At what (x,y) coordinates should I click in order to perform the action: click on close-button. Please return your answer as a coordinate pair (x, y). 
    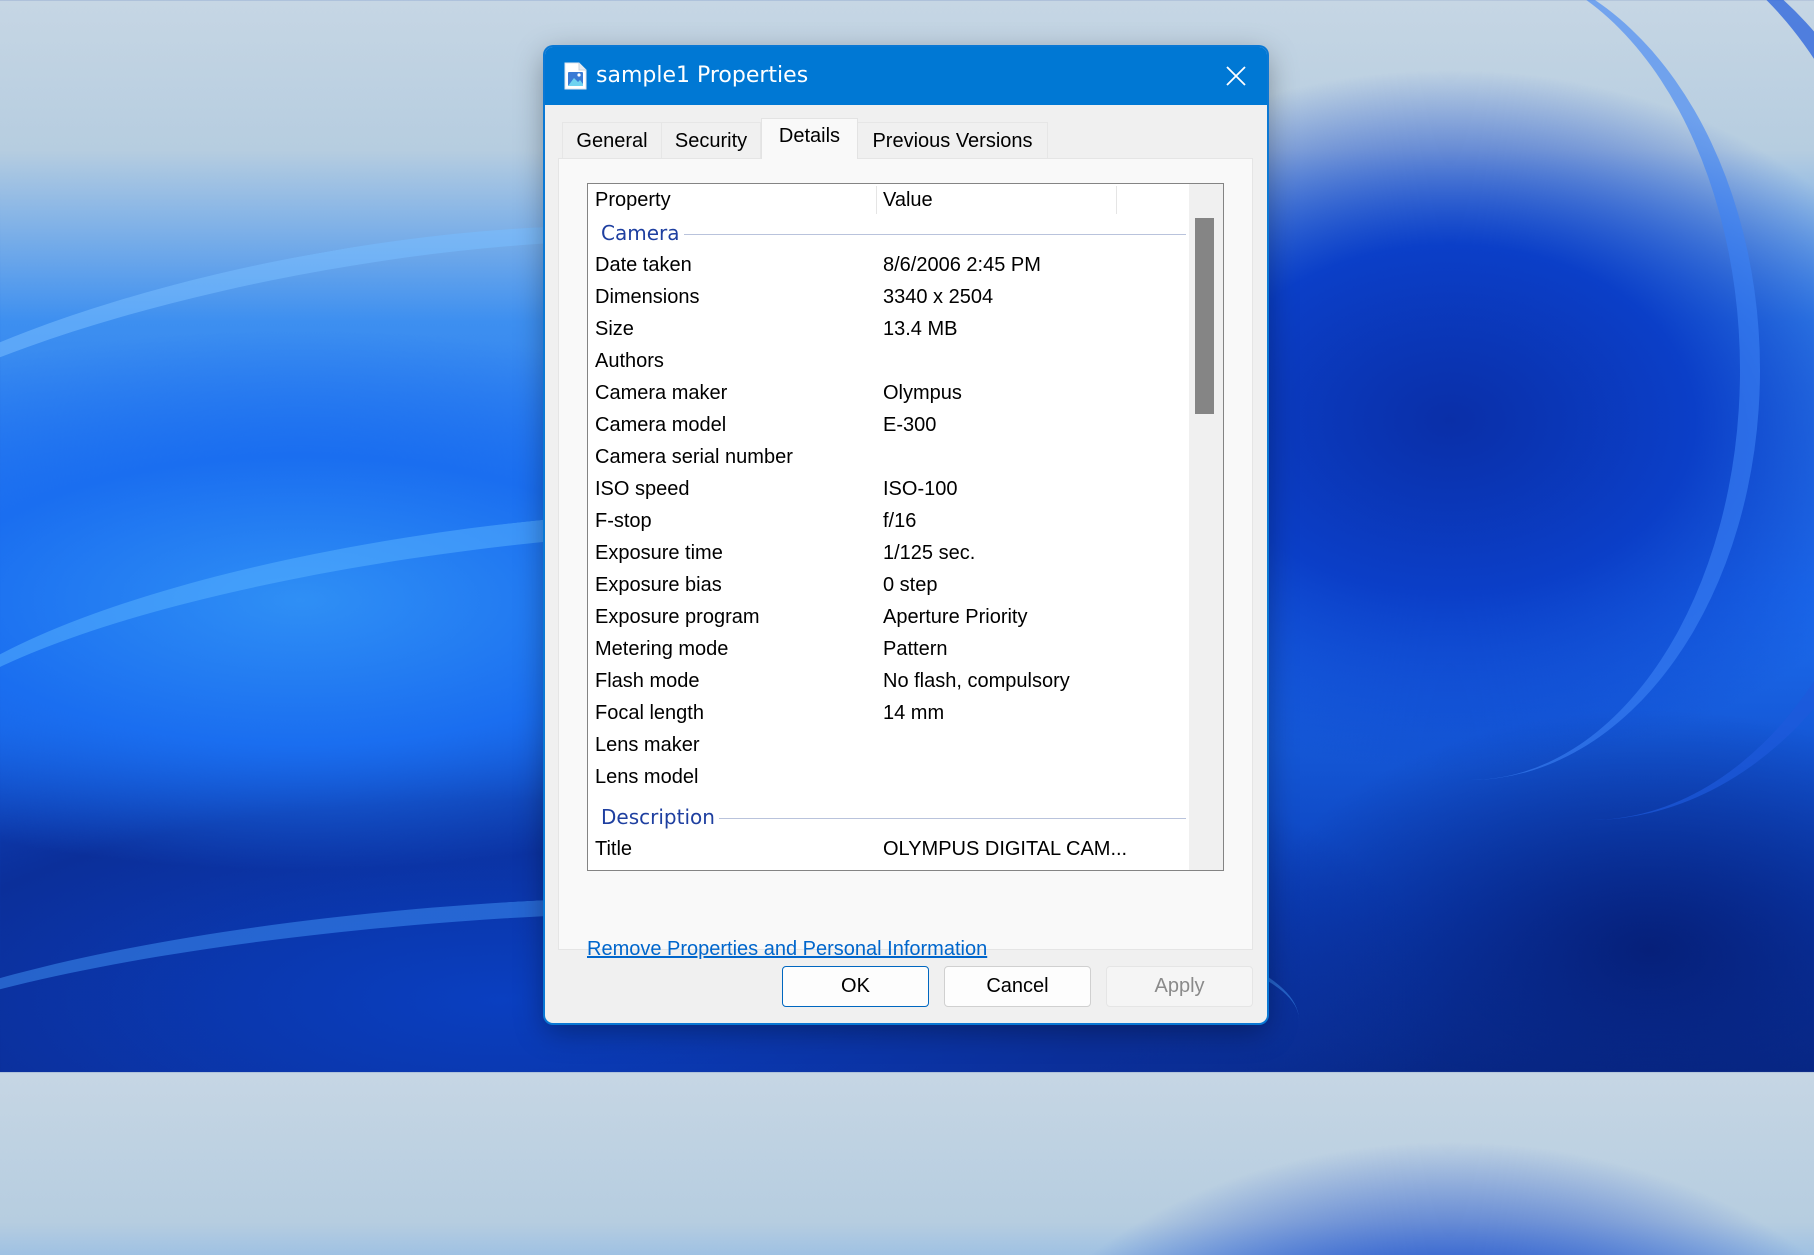
    Looking at the image, I should click on (1236, 76).